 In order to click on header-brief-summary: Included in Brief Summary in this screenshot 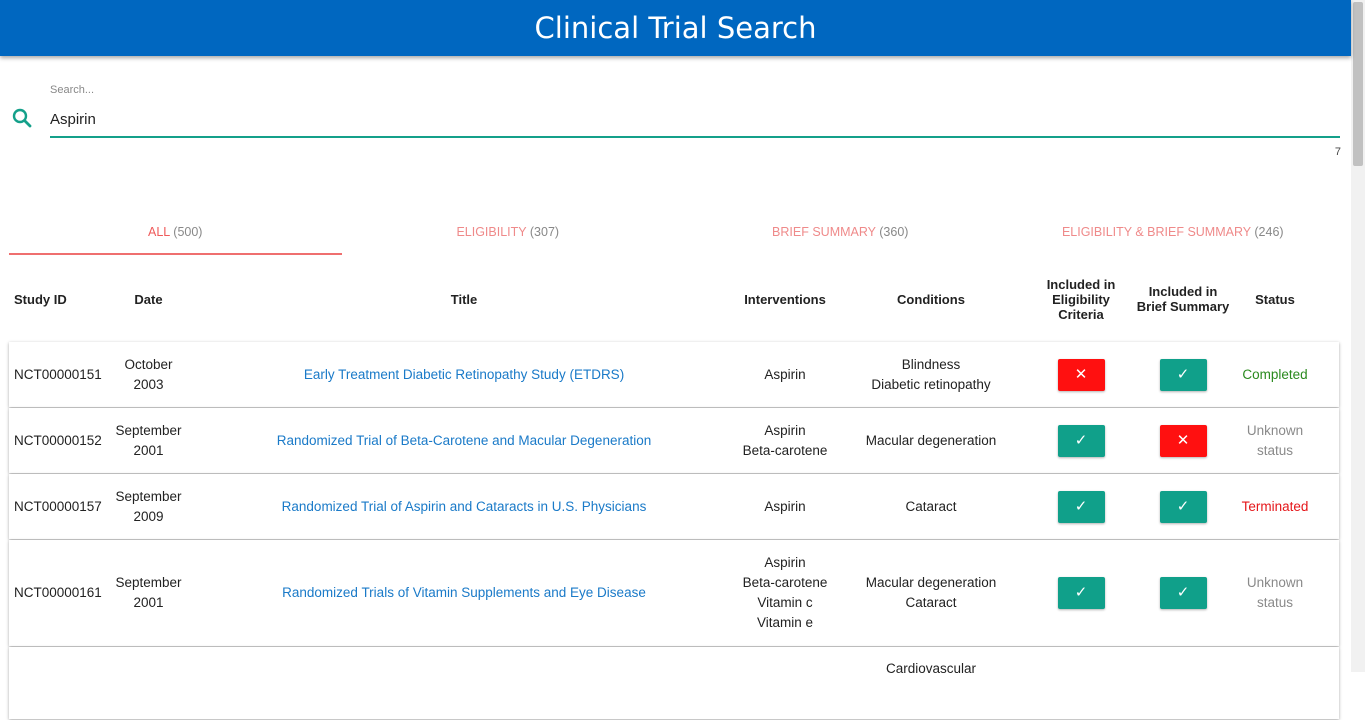, I will do `click(1183, 299)`.